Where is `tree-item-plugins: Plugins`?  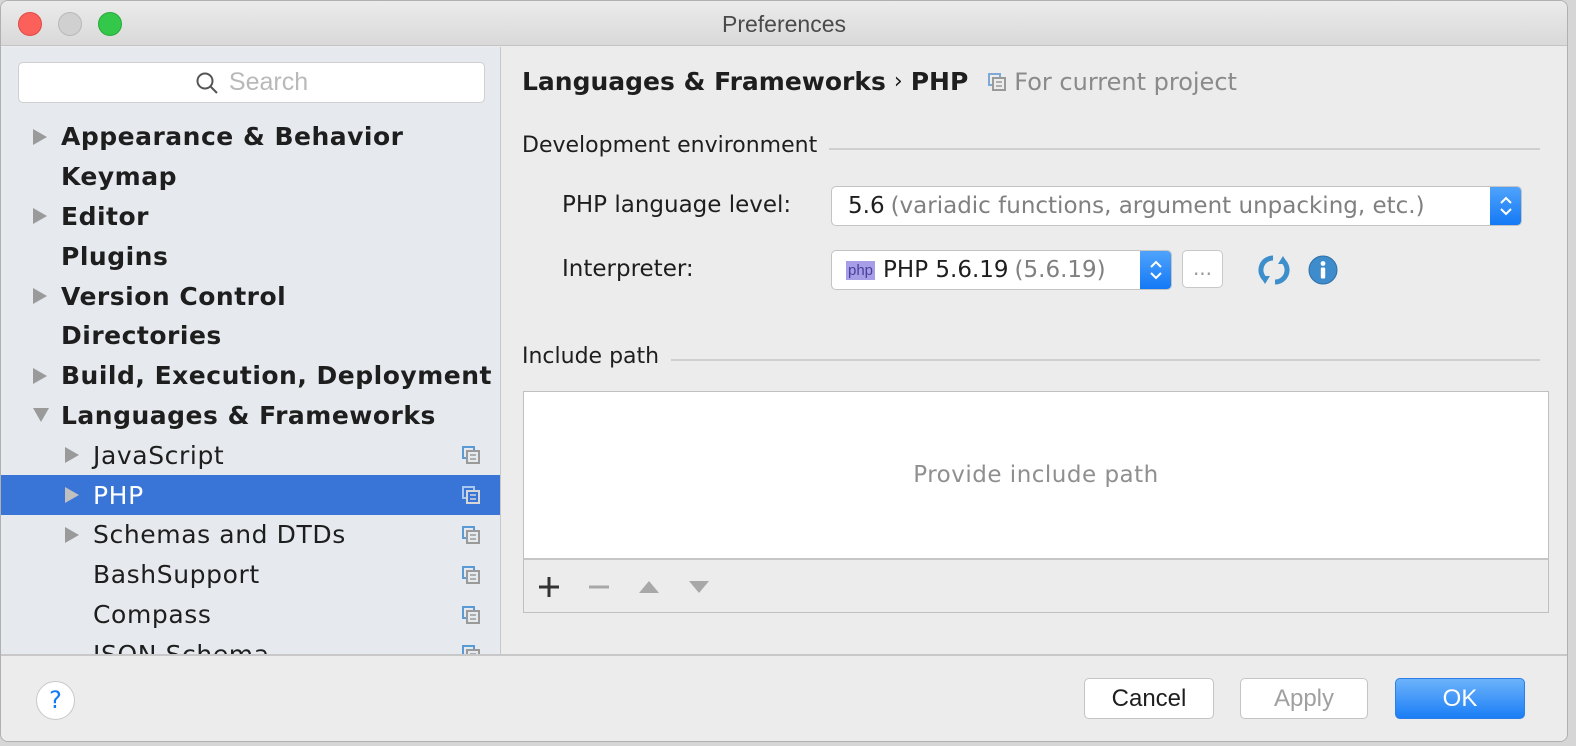 tree-item-plugins: Plugins is located at coordinates (250, 256).